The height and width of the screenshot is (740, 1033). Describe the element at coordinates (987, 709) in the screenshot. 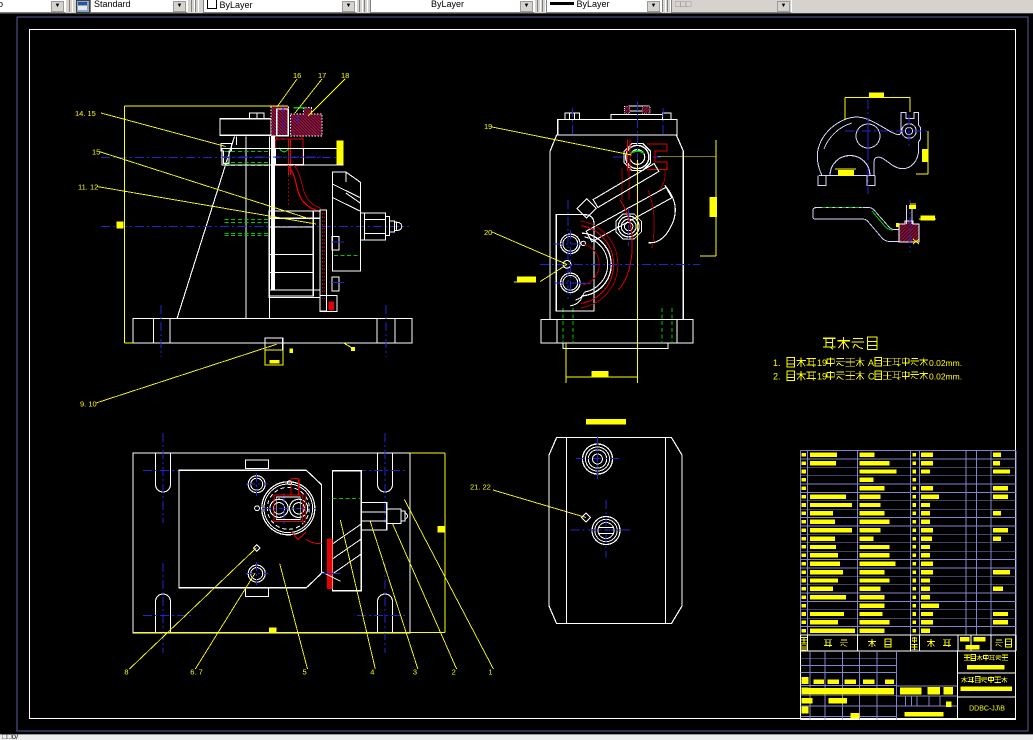

I see `svg-text: DDBC-JJ\B` at that location.